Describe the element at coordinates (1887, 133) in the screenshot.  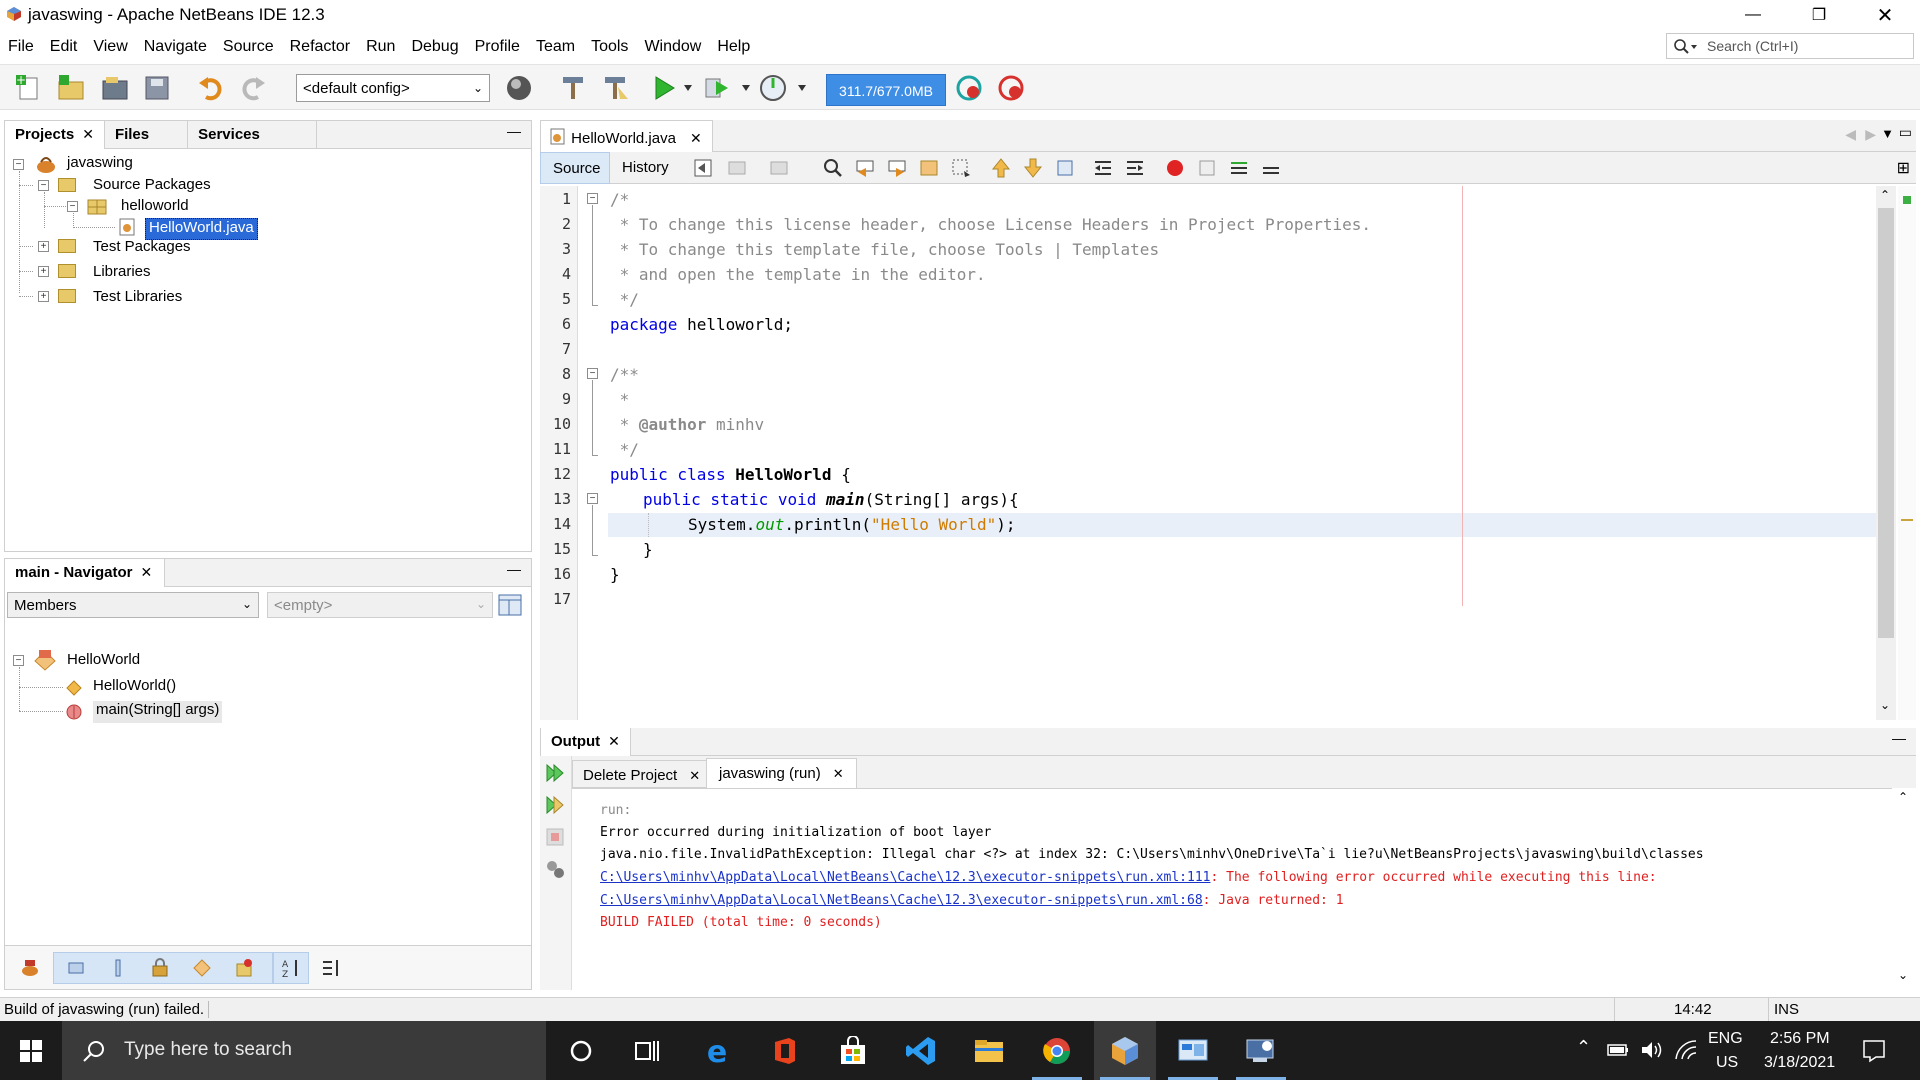
I see `show-opened-documents-icon: ▼` at that location.